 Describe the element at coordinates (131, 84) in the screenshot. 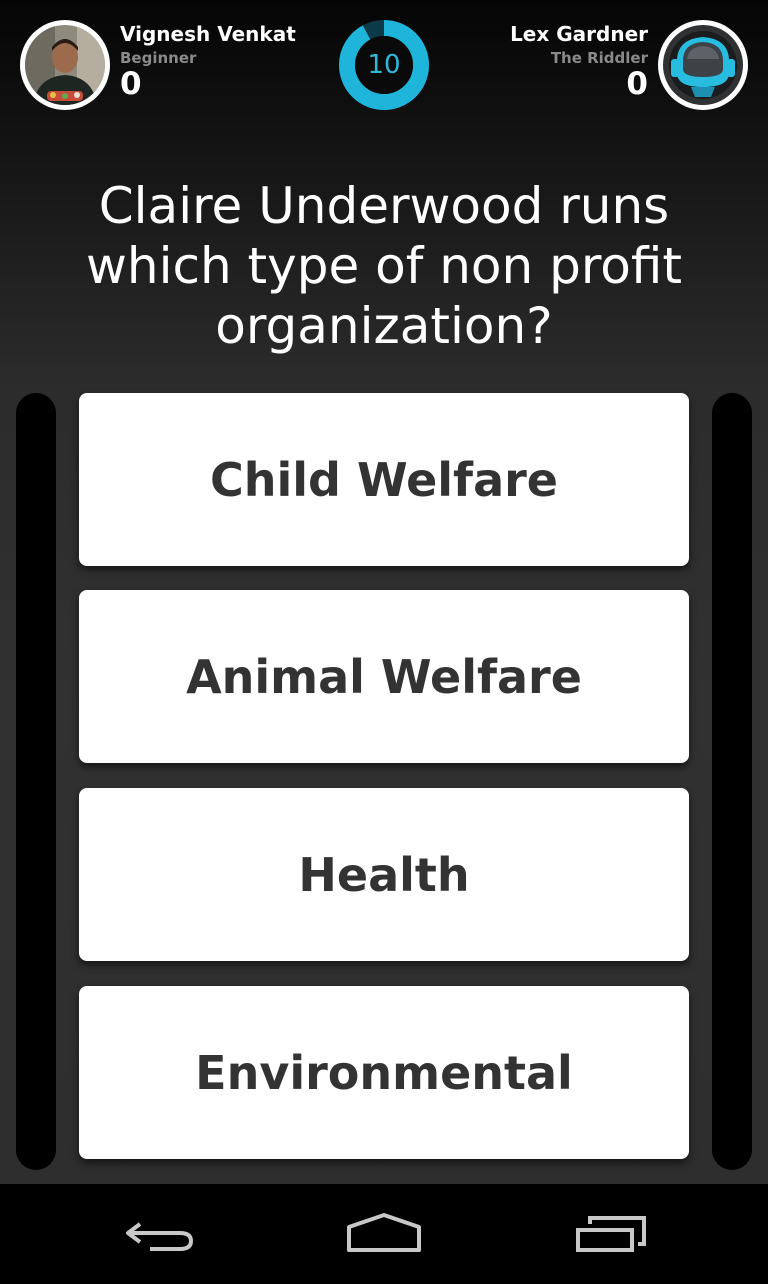

I see `player-score-left: 0` at that location.